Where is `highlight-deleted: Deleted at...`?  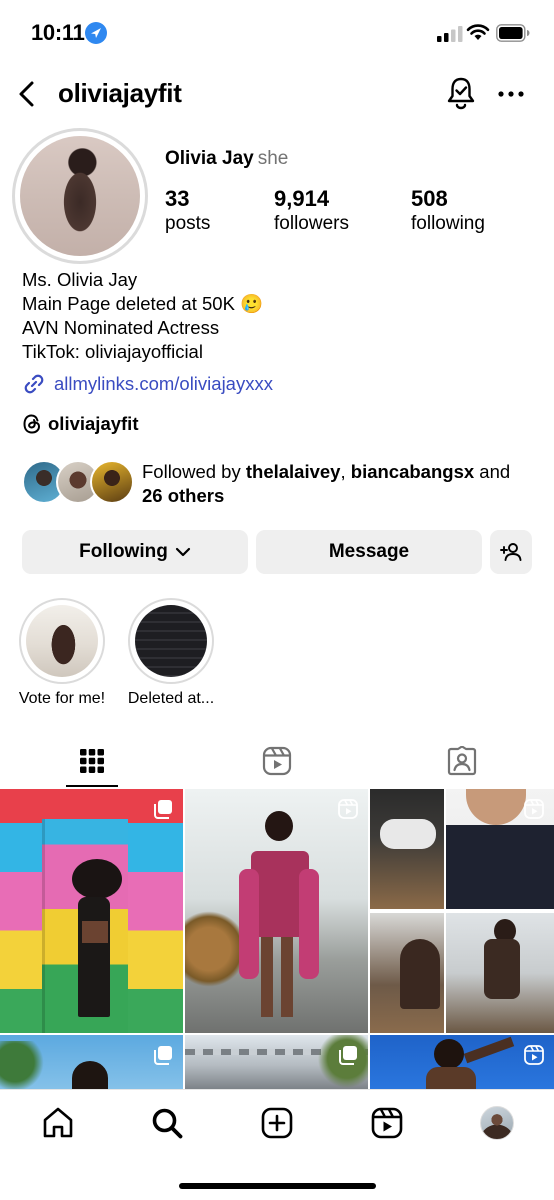 highlight-deleted: Deleted at... is located at coordinates (171, 653).